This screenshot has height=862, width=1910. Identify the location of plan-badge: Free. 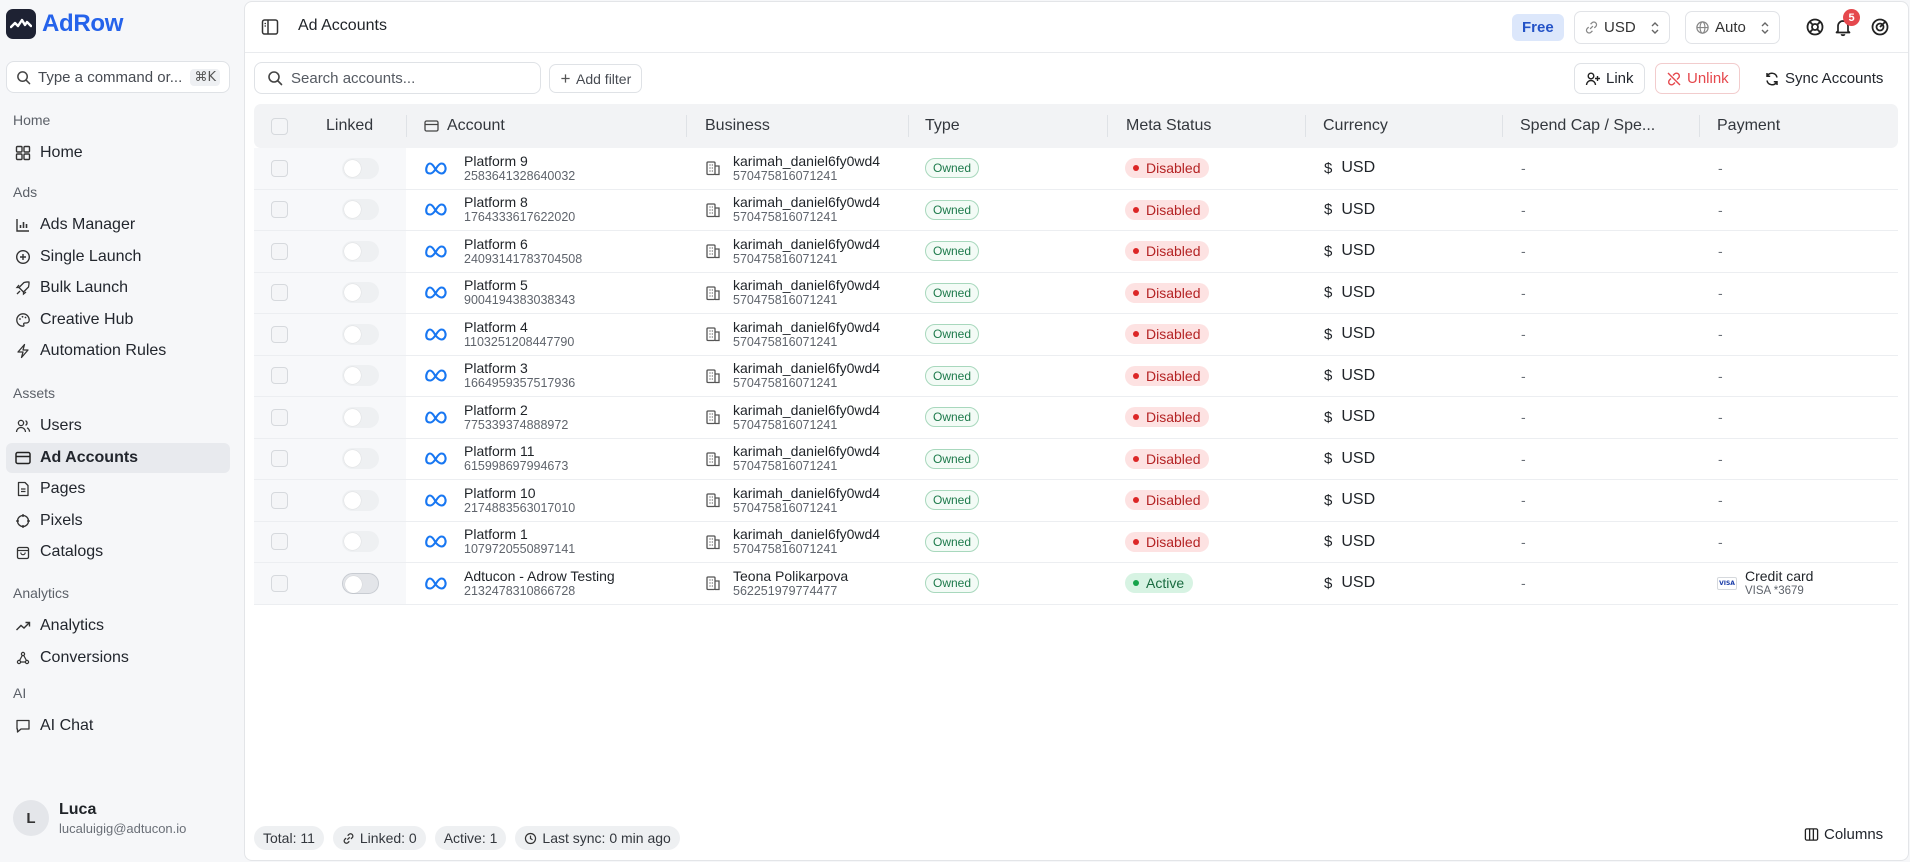
(1538, 27).